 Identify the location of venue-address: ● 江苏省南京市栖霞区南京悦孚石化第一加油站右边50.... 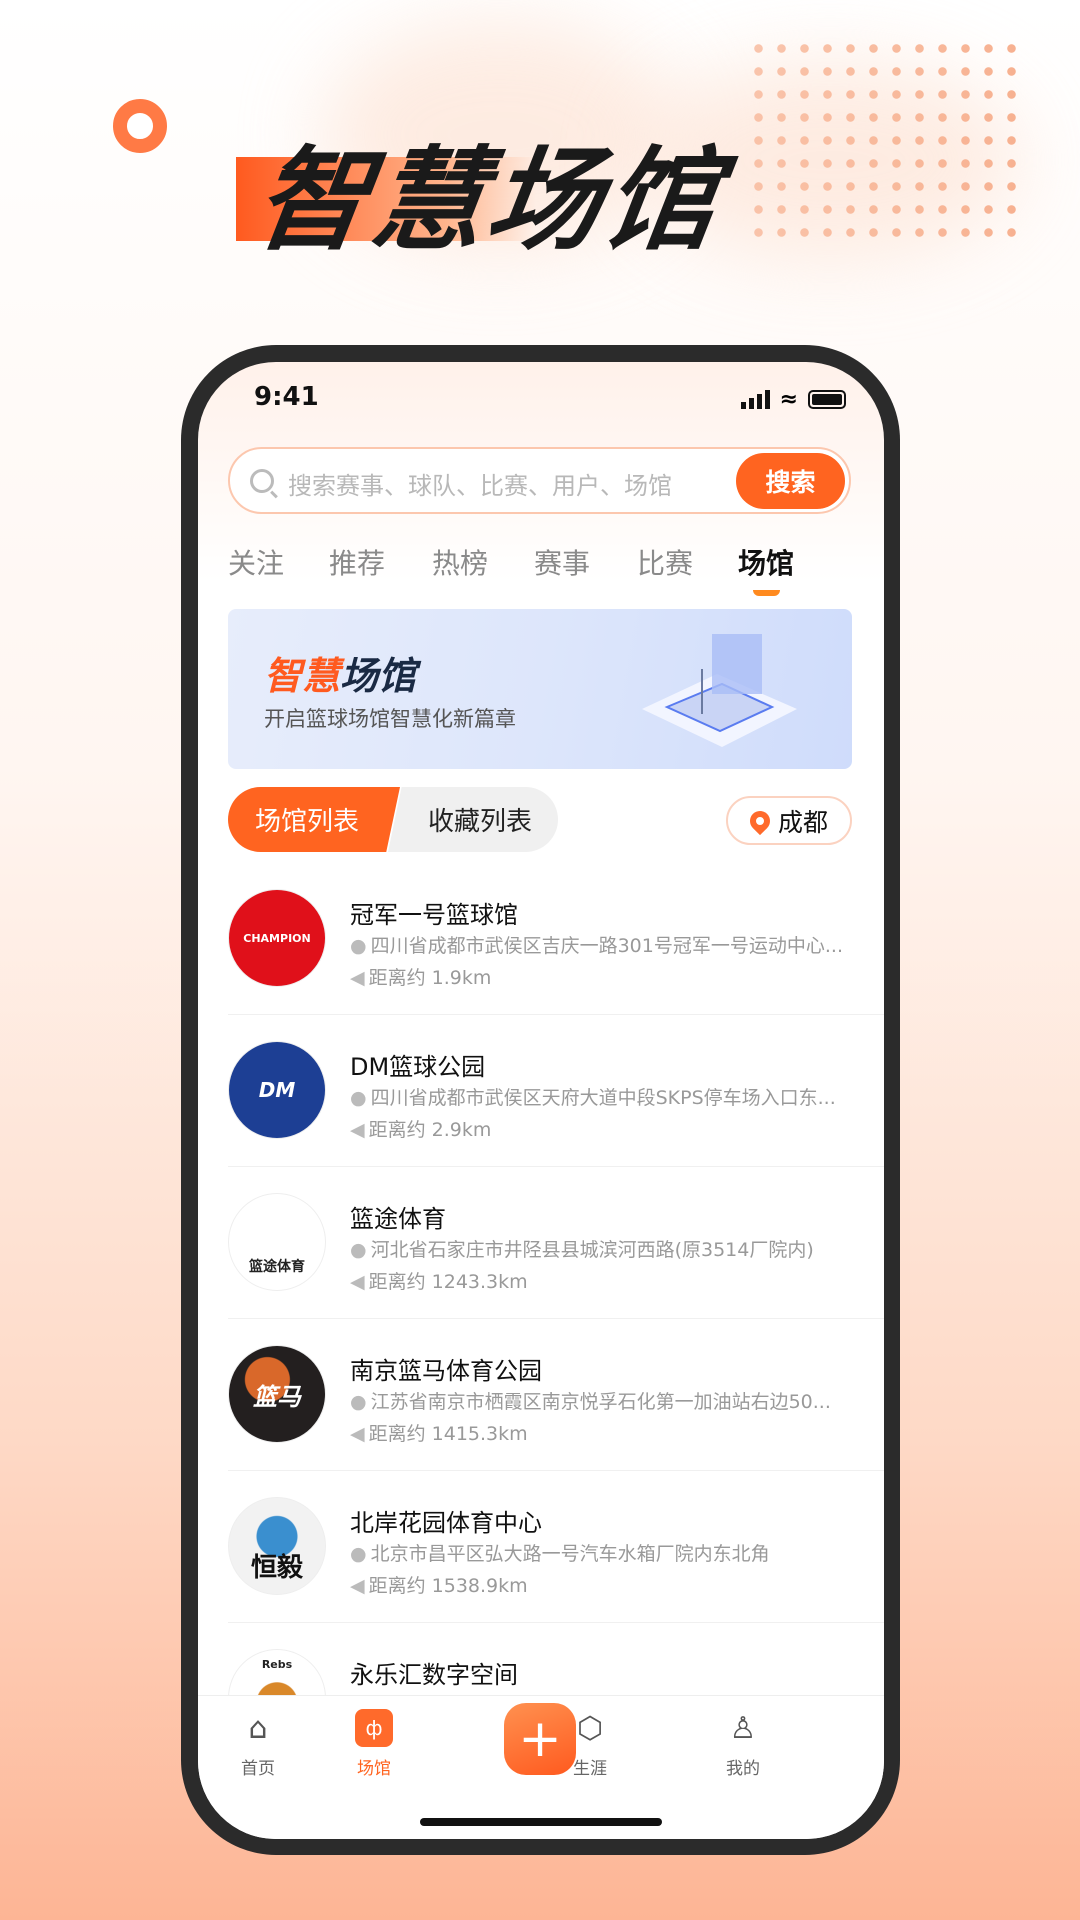
(590, 1402).